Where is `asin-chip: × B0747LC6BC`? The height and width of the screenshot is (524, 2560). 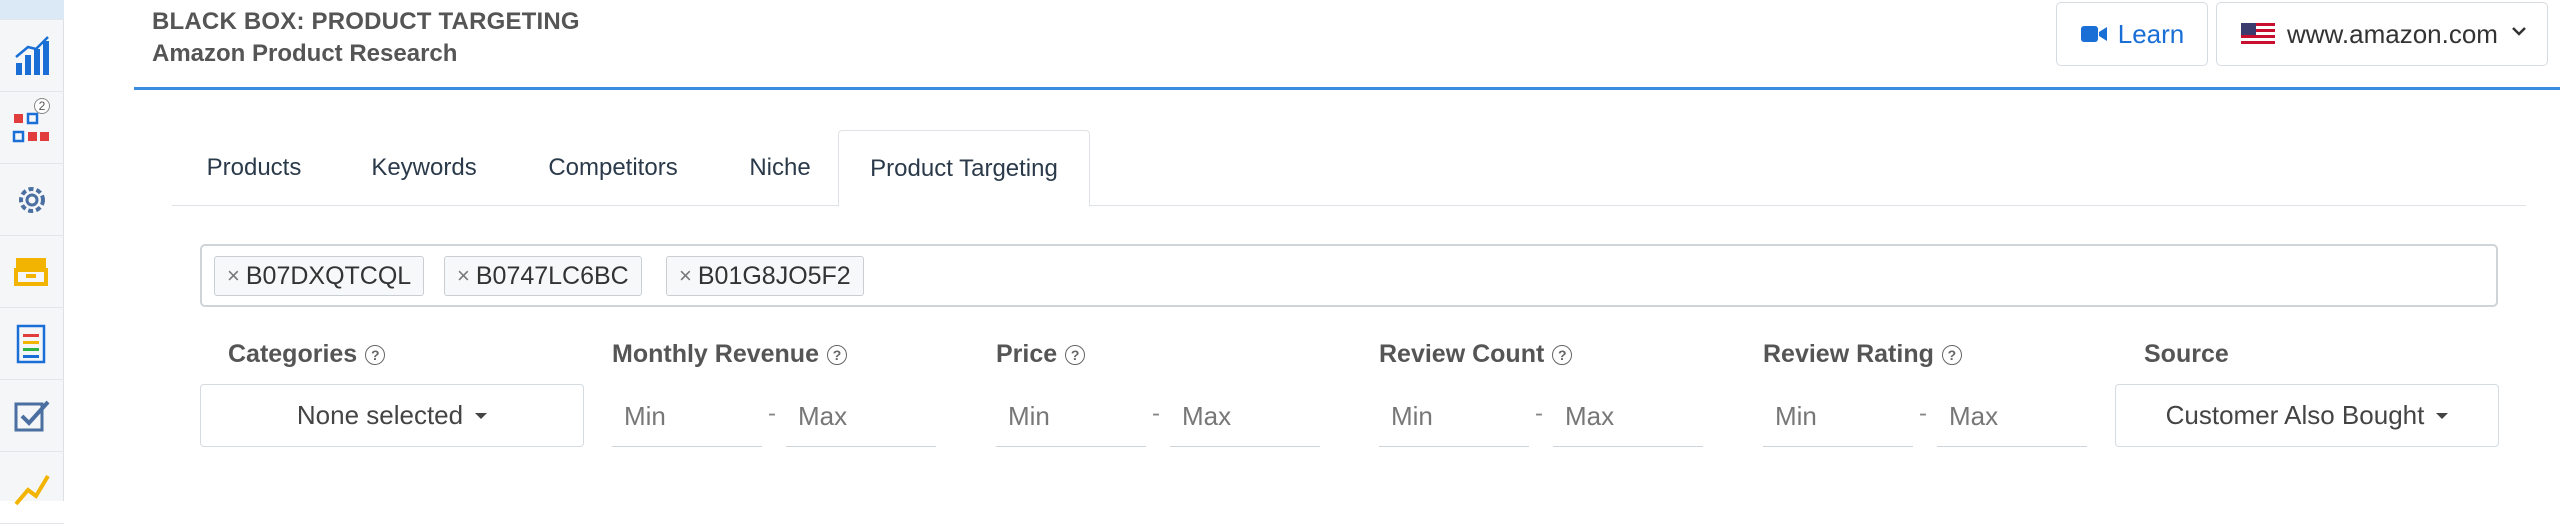
asin-chip: × B0747LC6BC is located at coordinates (543, 276).